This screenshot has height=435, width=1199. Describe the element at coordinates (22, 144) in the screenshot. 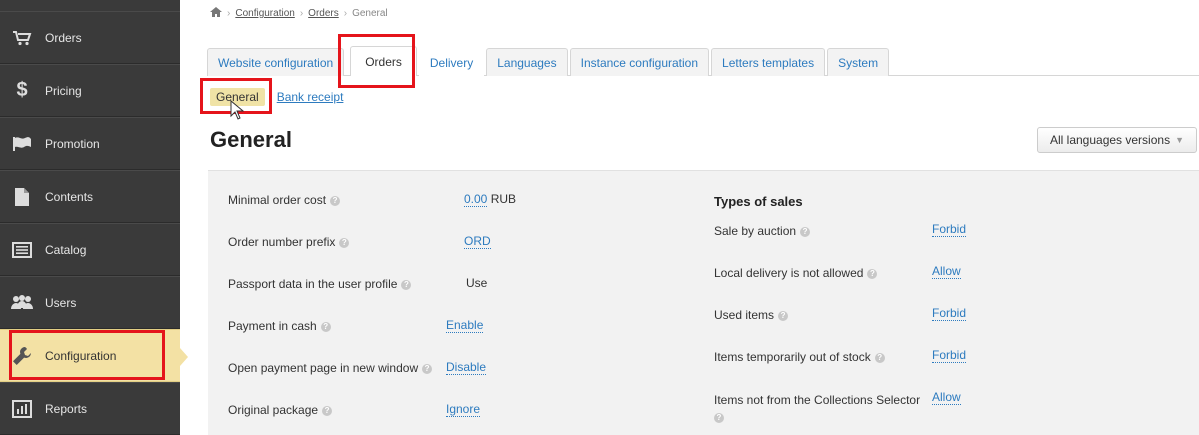

I see `flag-icon` at that location.